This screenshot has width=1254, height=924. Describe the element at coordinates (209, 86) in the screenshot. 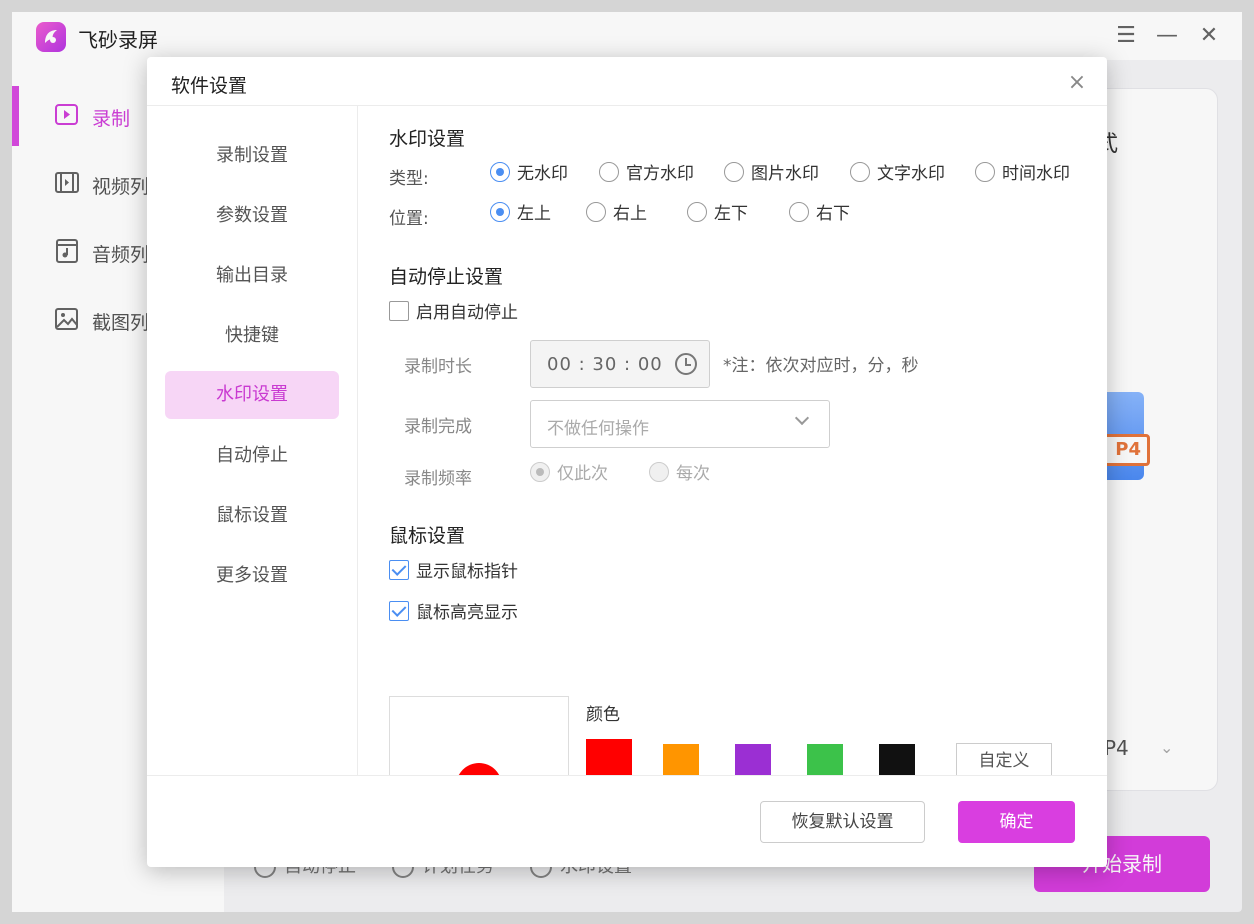

I see `dialog-title: 软件设置` at that location.